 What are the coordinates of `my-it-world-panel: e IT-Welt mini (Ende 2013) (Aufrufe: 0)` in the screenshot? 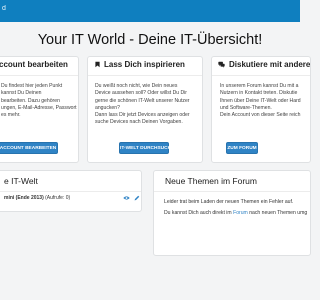 It's located at (71, 191).